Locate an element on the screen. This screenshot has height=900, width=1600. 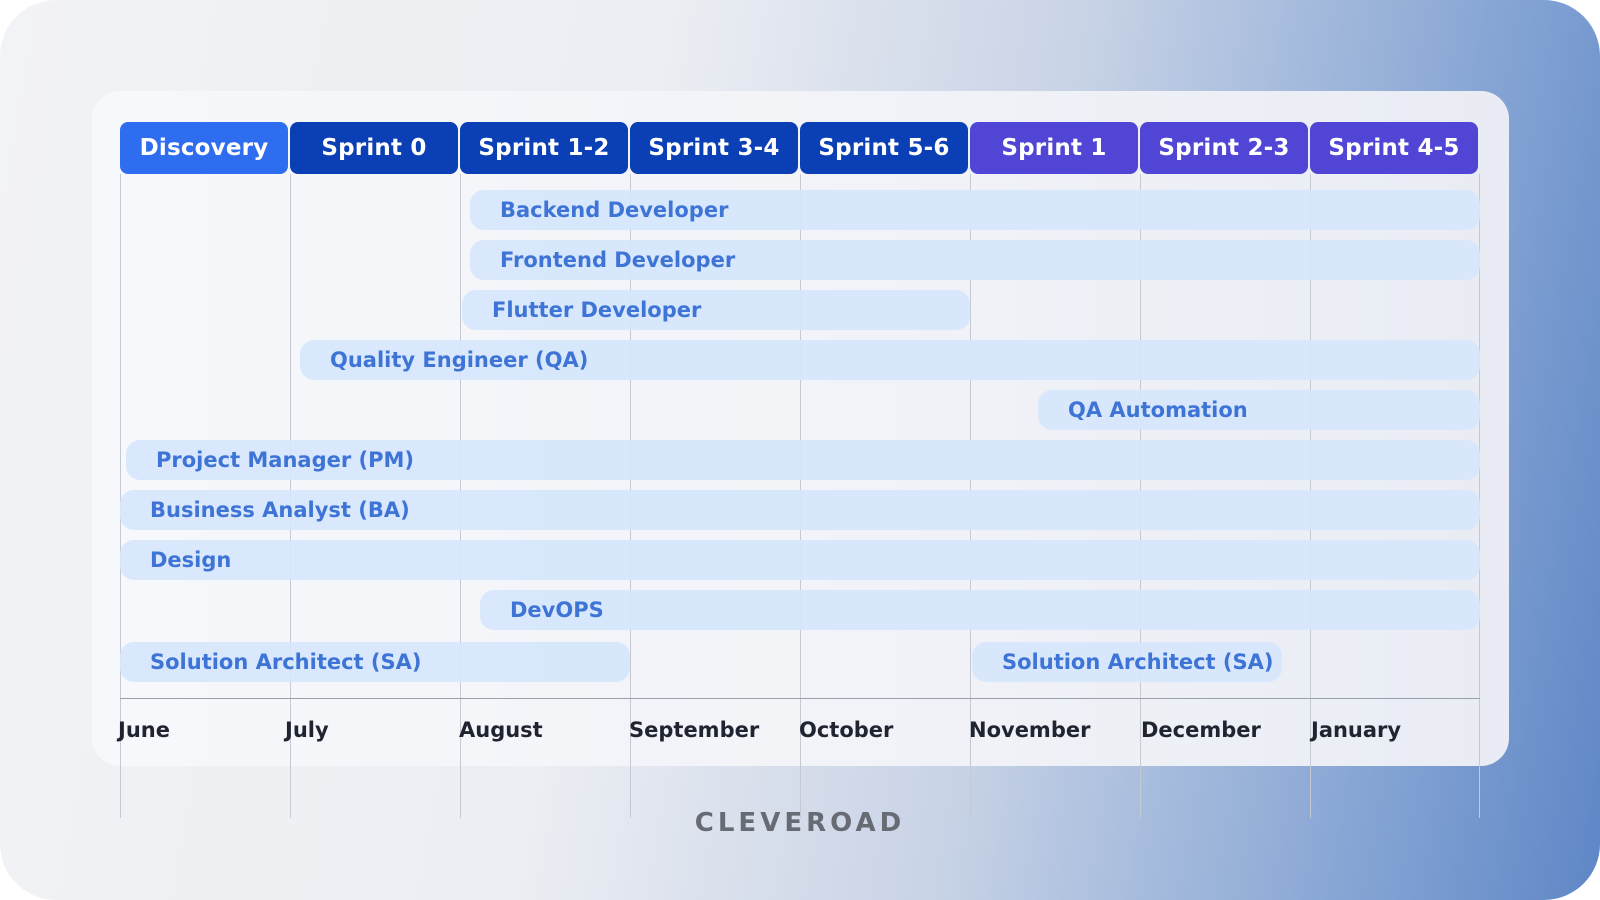
month-label: June is located at coordinates (144, 730).